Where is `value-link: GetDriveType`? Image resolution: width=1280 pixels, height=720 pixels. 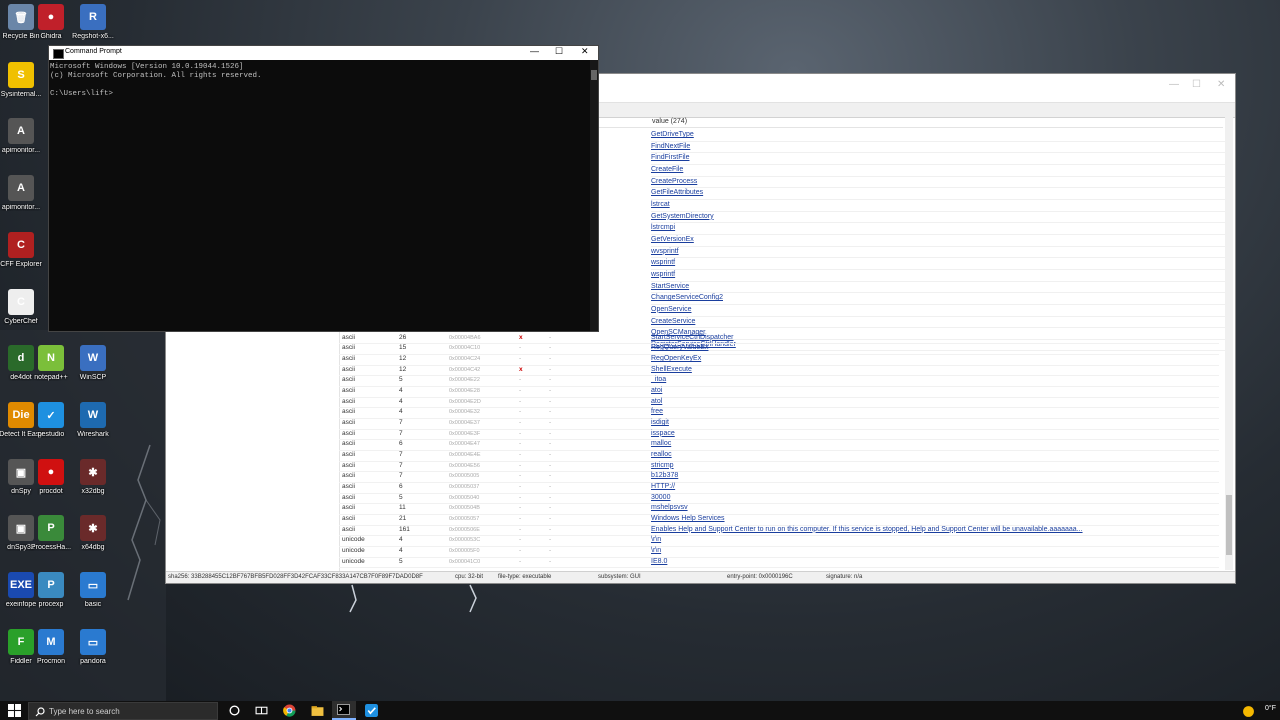 value-link: GetDriveType is located at coordinates (941, 136).